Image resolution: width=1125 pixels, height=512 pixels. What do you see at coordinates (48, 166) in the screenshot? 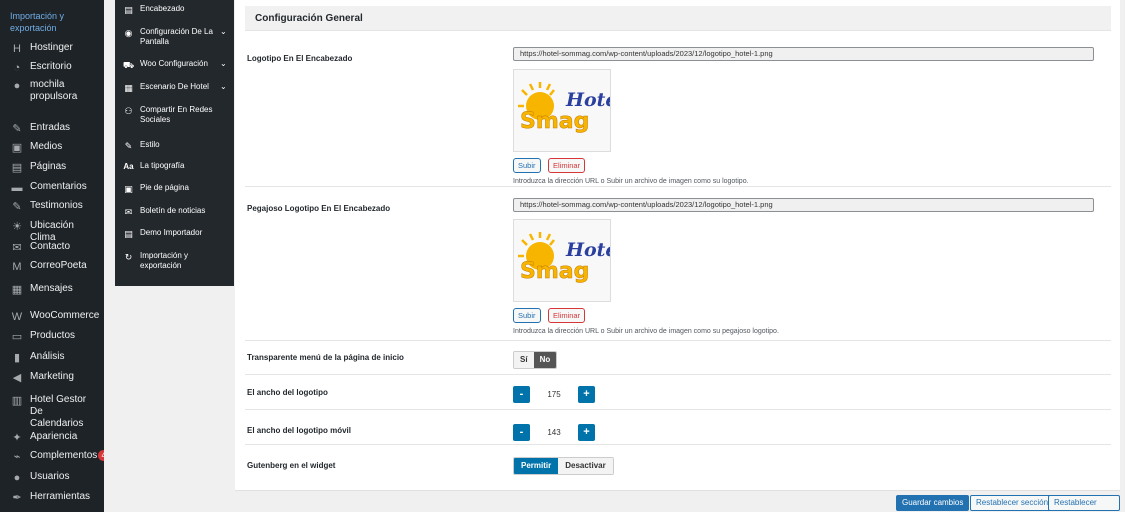
I see `sidebar-item-label: Páginas` at bounding box center [48, 166].